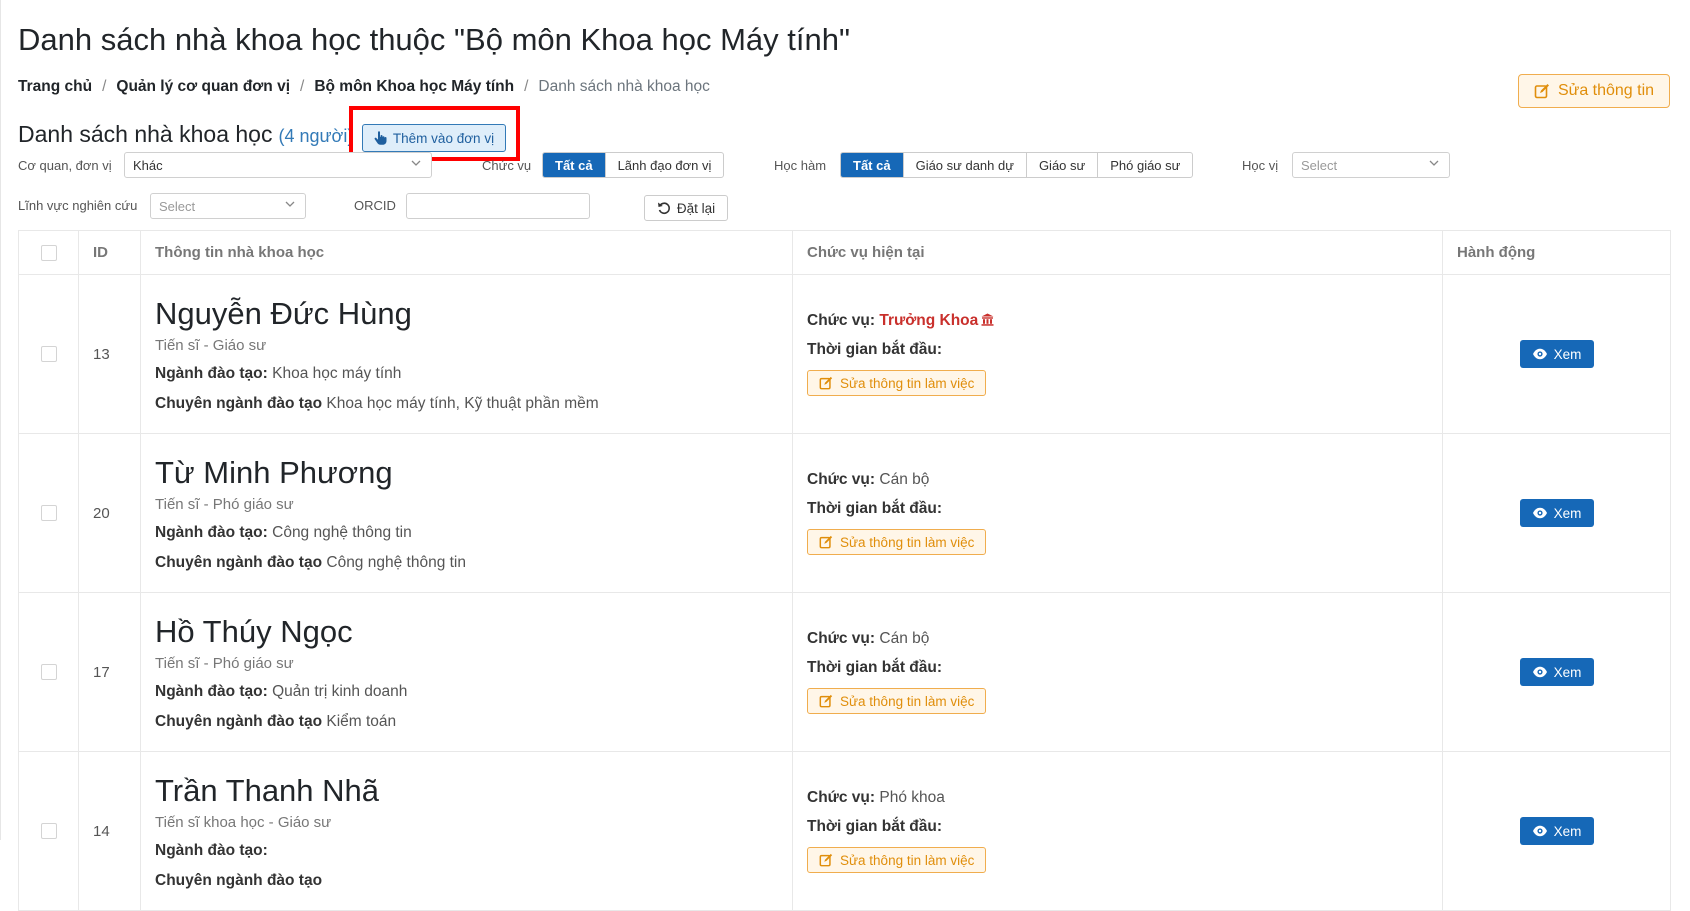 The image size is (1690, 911). What do you see at coordinates (443, 138) in the screenshot?
I see `add-to-unit-label: Thêm vào đơn vị` at bounding box center [443, 138].